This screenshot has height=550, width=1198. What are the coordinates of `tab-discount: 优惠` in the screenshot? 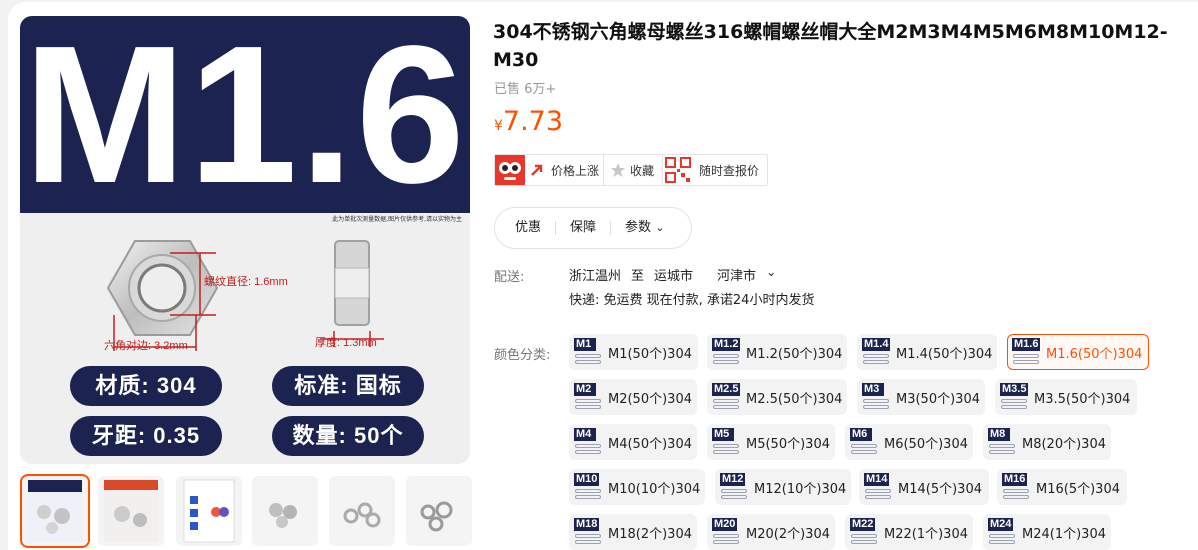 It's located at (536, 228).